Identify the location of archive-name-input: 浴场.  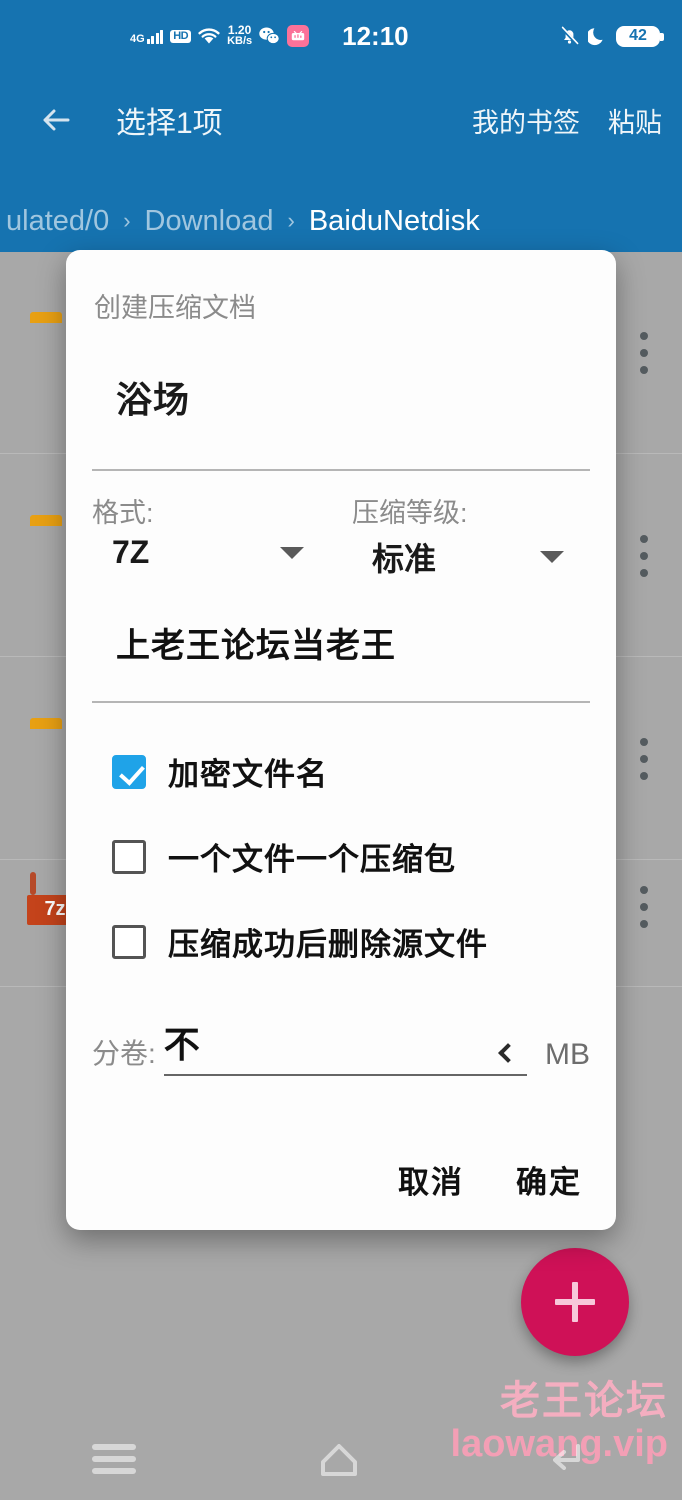
(341, 397).